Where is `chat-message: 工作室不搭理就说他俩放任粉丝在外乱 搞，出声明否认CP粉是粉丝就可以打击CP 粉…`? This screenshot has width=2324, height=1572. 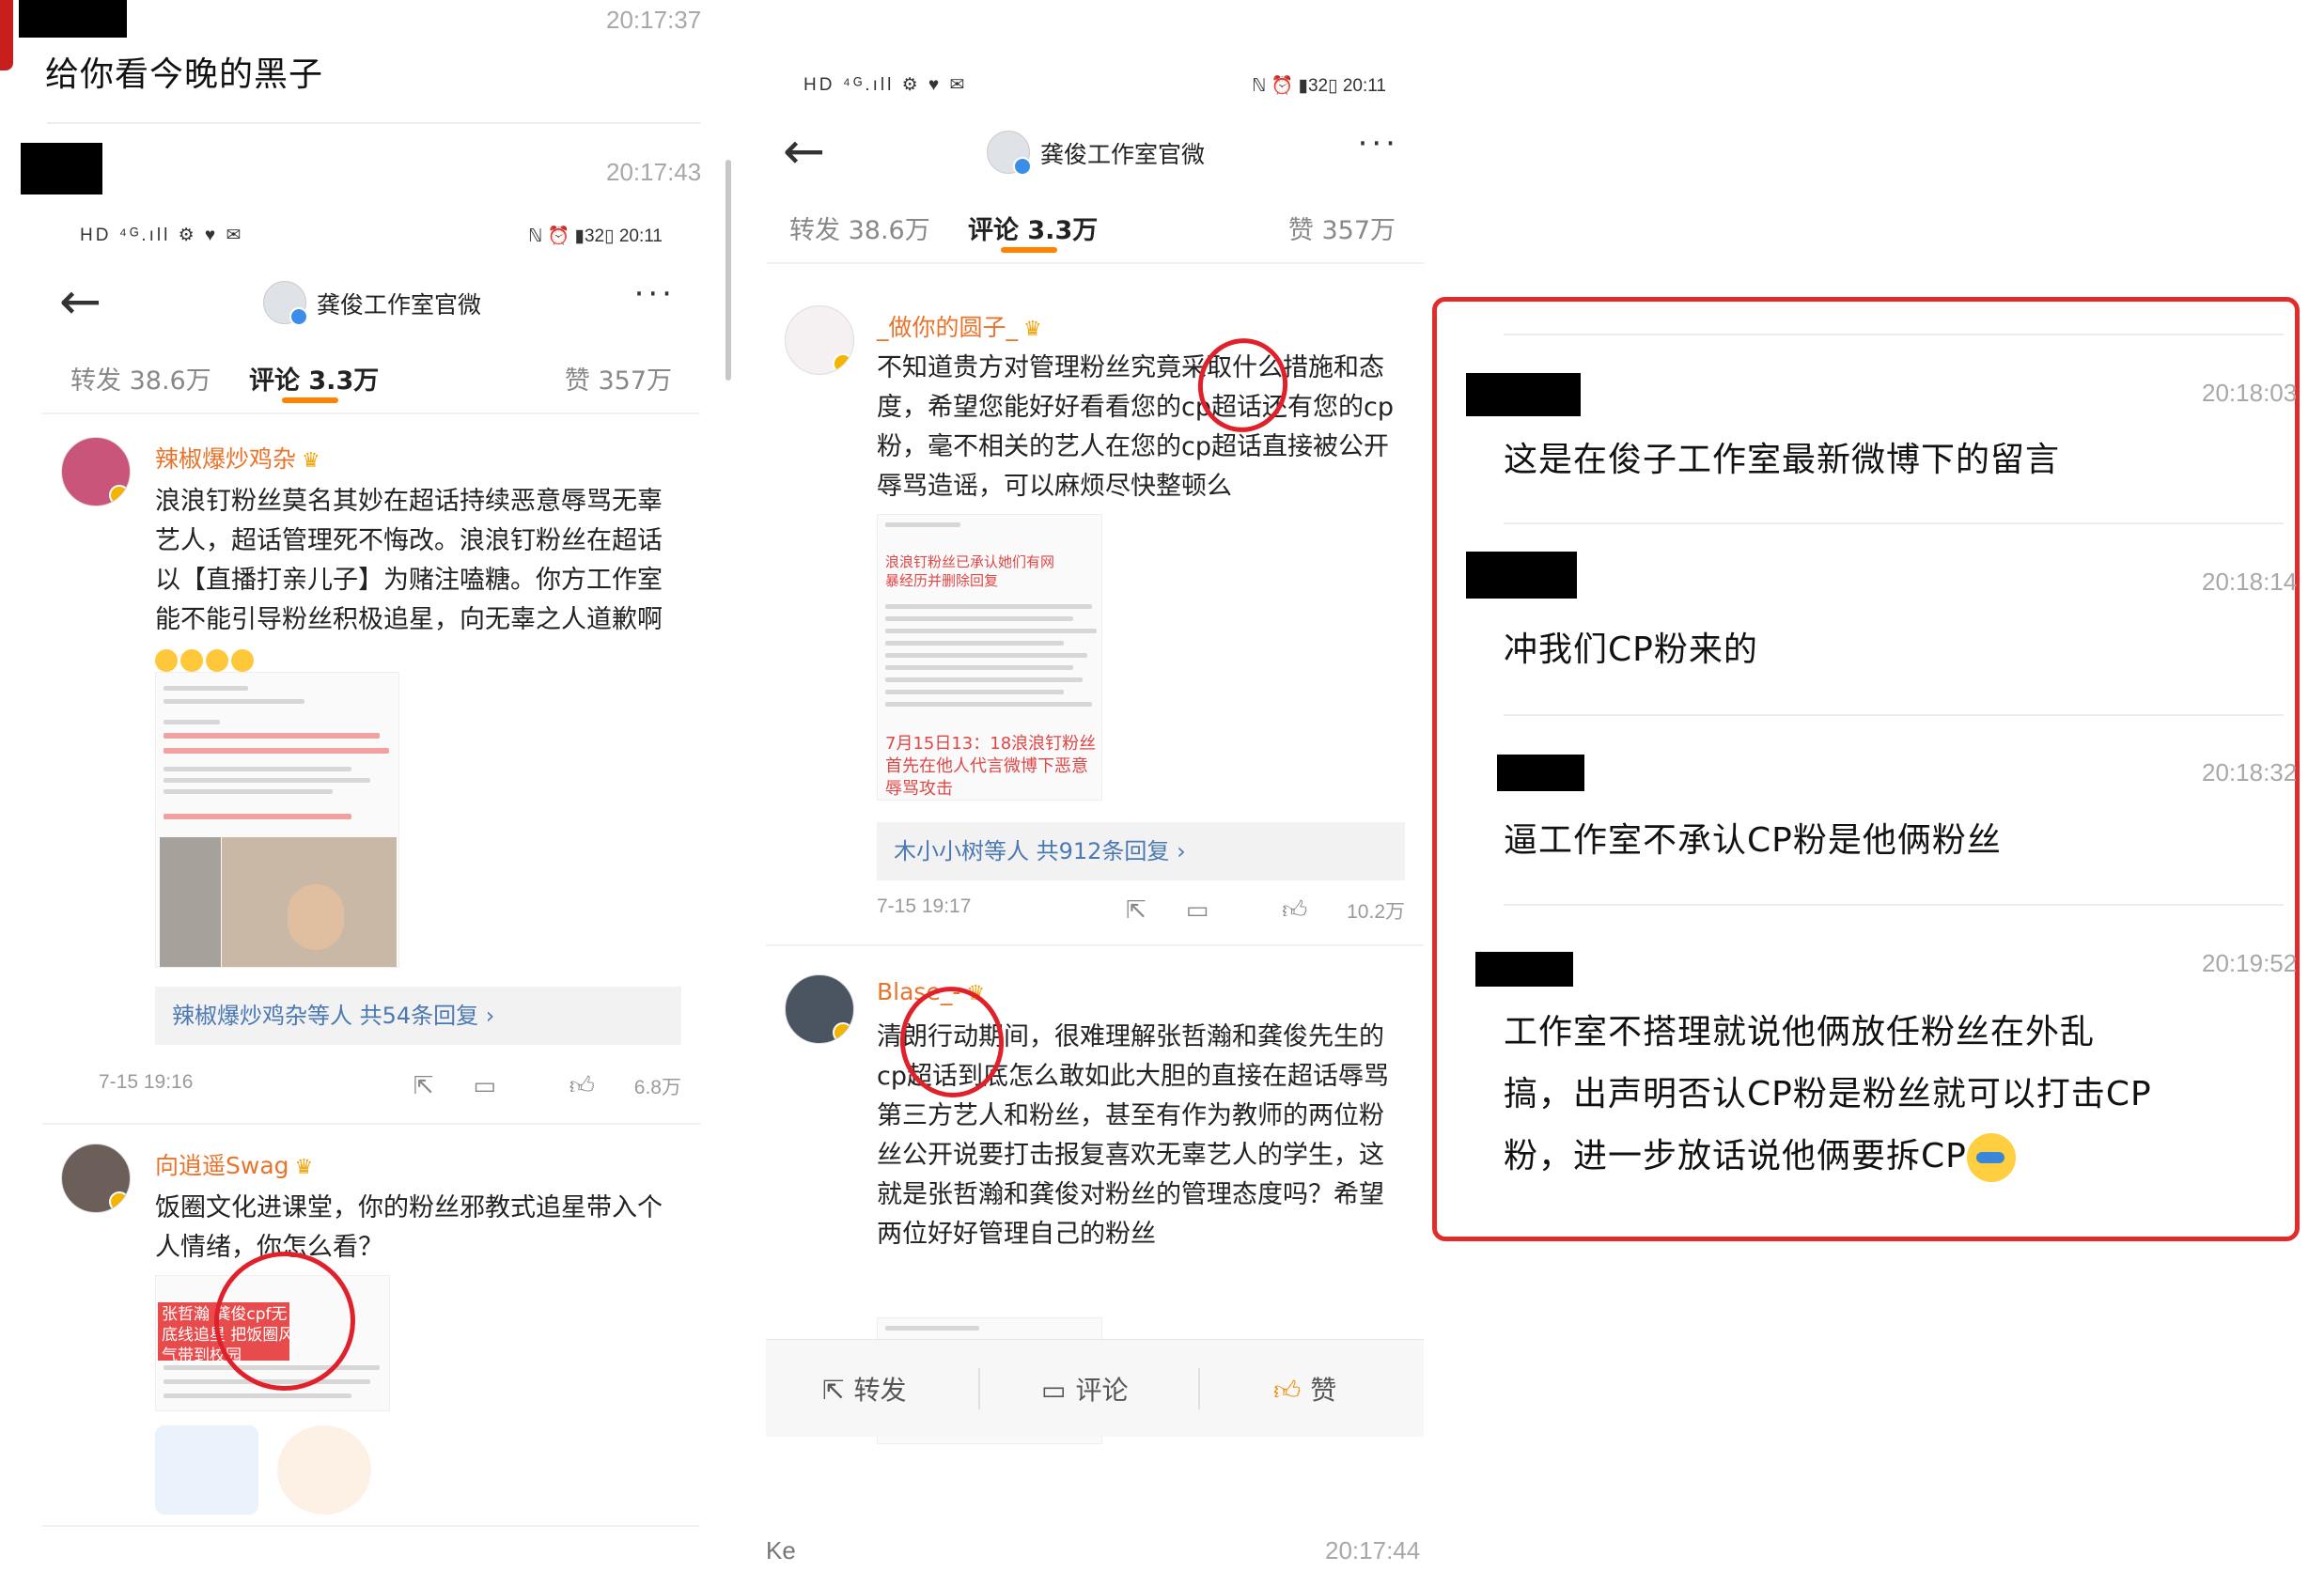
chat-message: 工作室不搭理就说他俩放任粉丝在外乱 搞，出声明否认CP粉是粉丝就可以打击CP 粉… is located at coordinates (1828, 1095).